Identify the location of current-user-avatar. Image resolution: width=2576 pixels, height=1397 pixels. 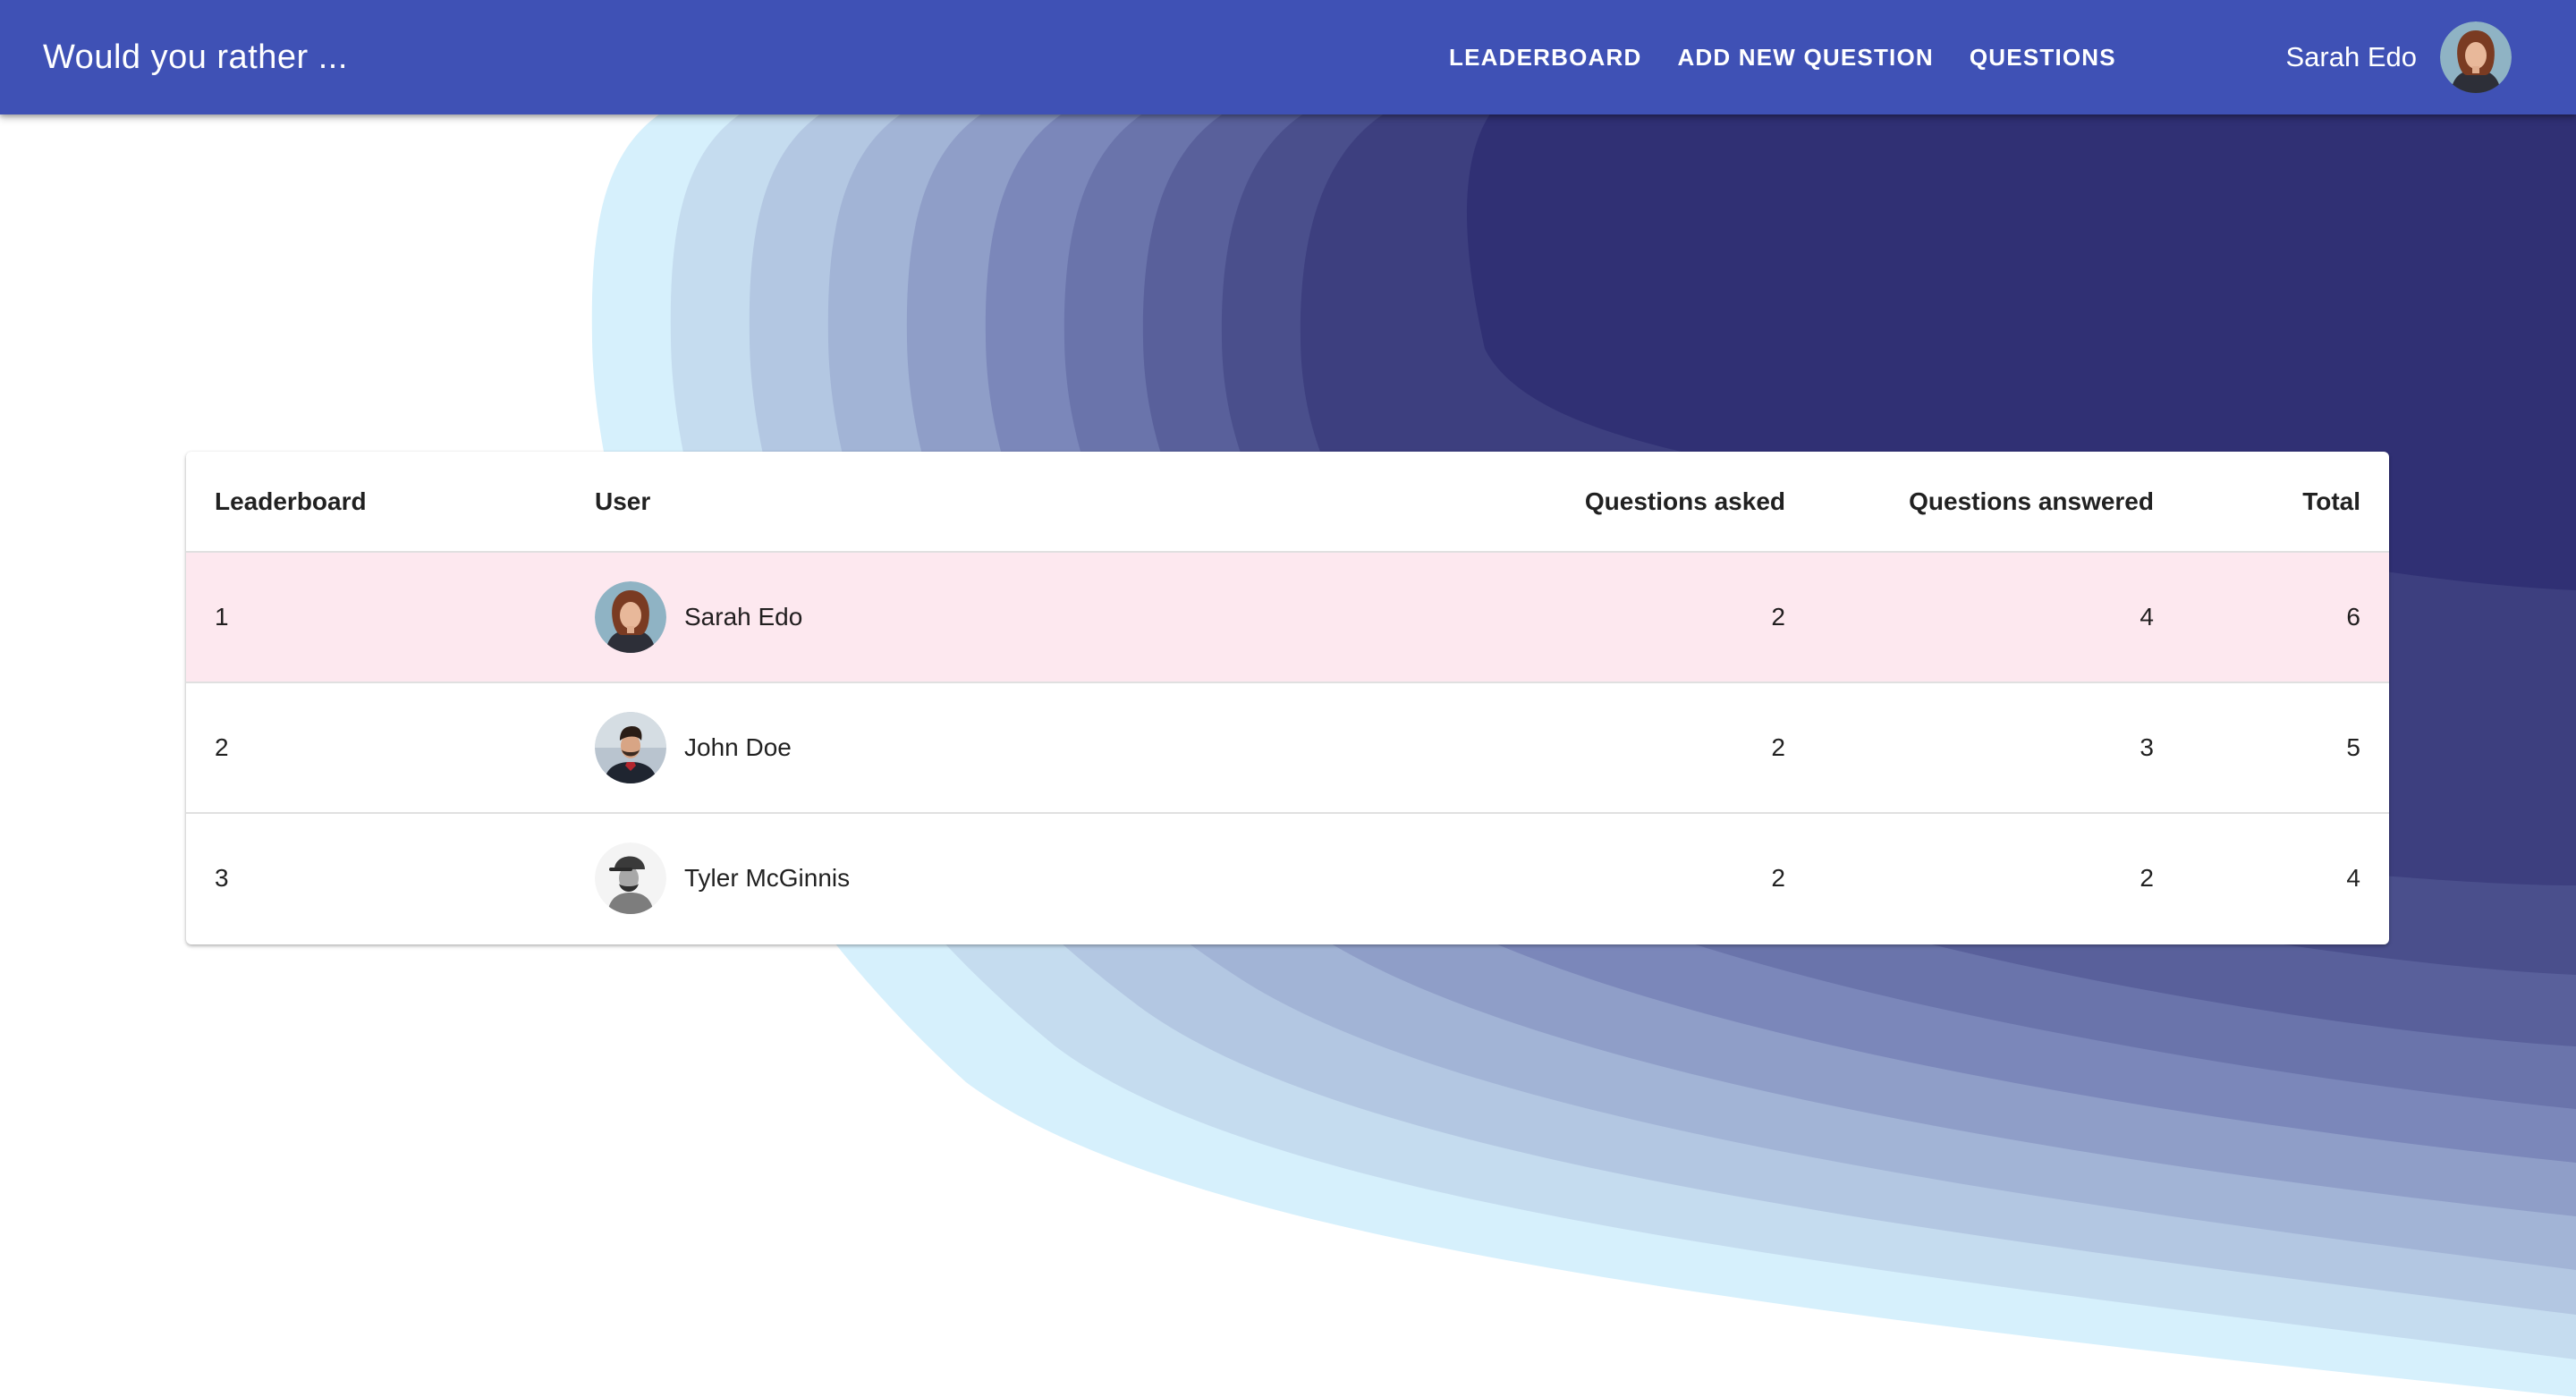
(2476, 57).